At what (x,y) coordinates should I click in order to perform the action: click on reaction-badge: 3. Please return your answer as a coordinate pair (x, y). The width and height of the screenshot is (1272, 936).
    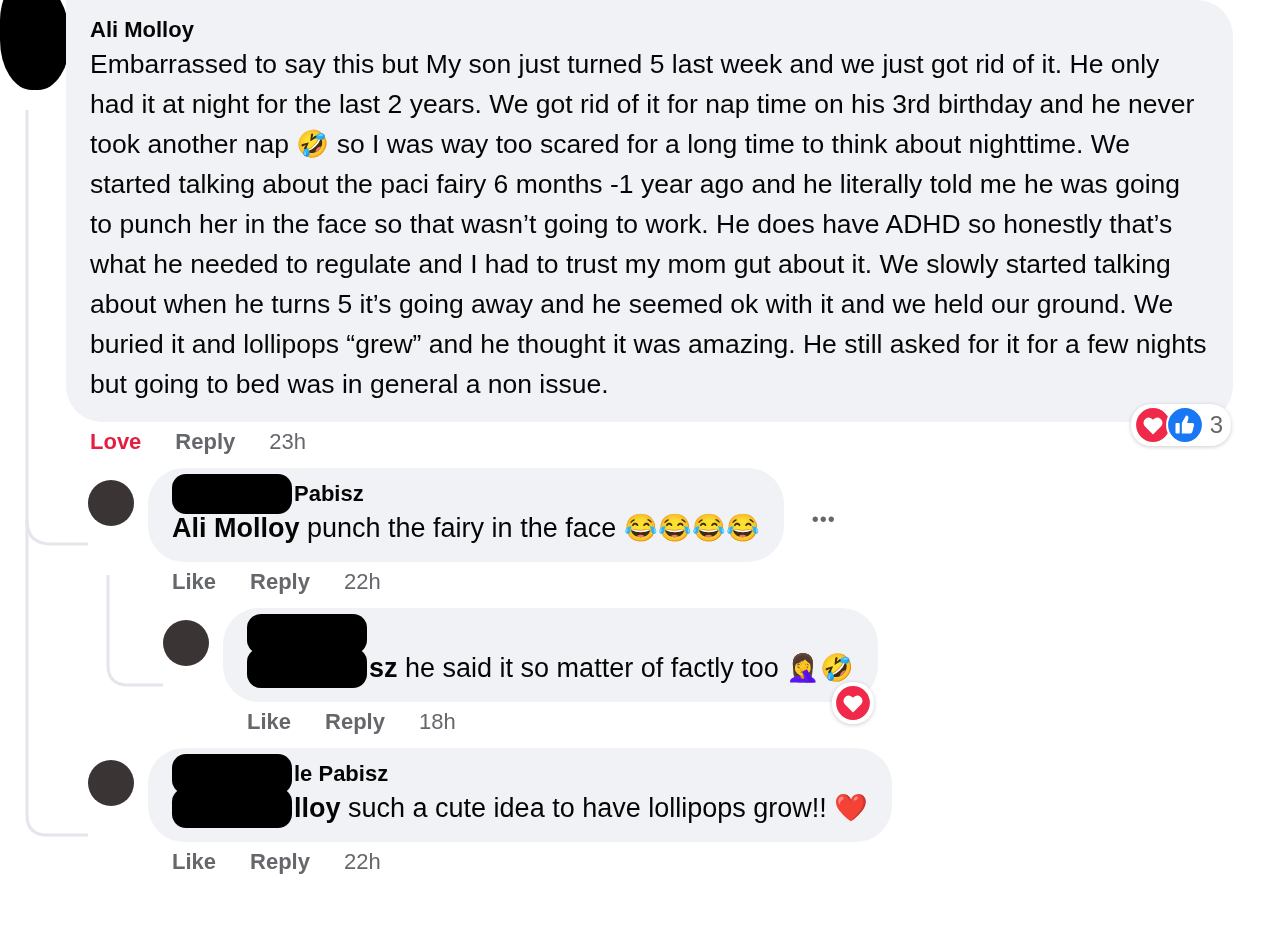
    Looking at the image, I should click on (1180, 425).